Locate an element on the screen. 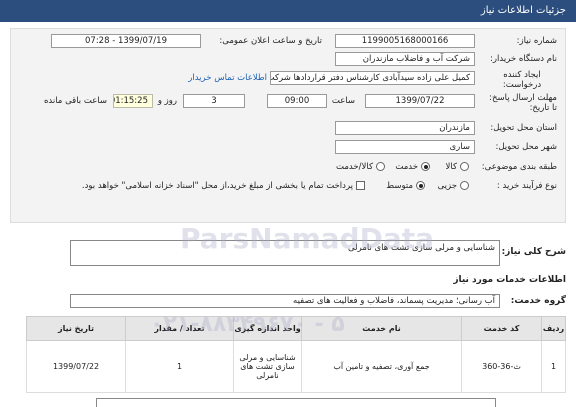  buyer-org-field: شرکت آب و فاضلاب مازندران is located at coordinates (405, 59).